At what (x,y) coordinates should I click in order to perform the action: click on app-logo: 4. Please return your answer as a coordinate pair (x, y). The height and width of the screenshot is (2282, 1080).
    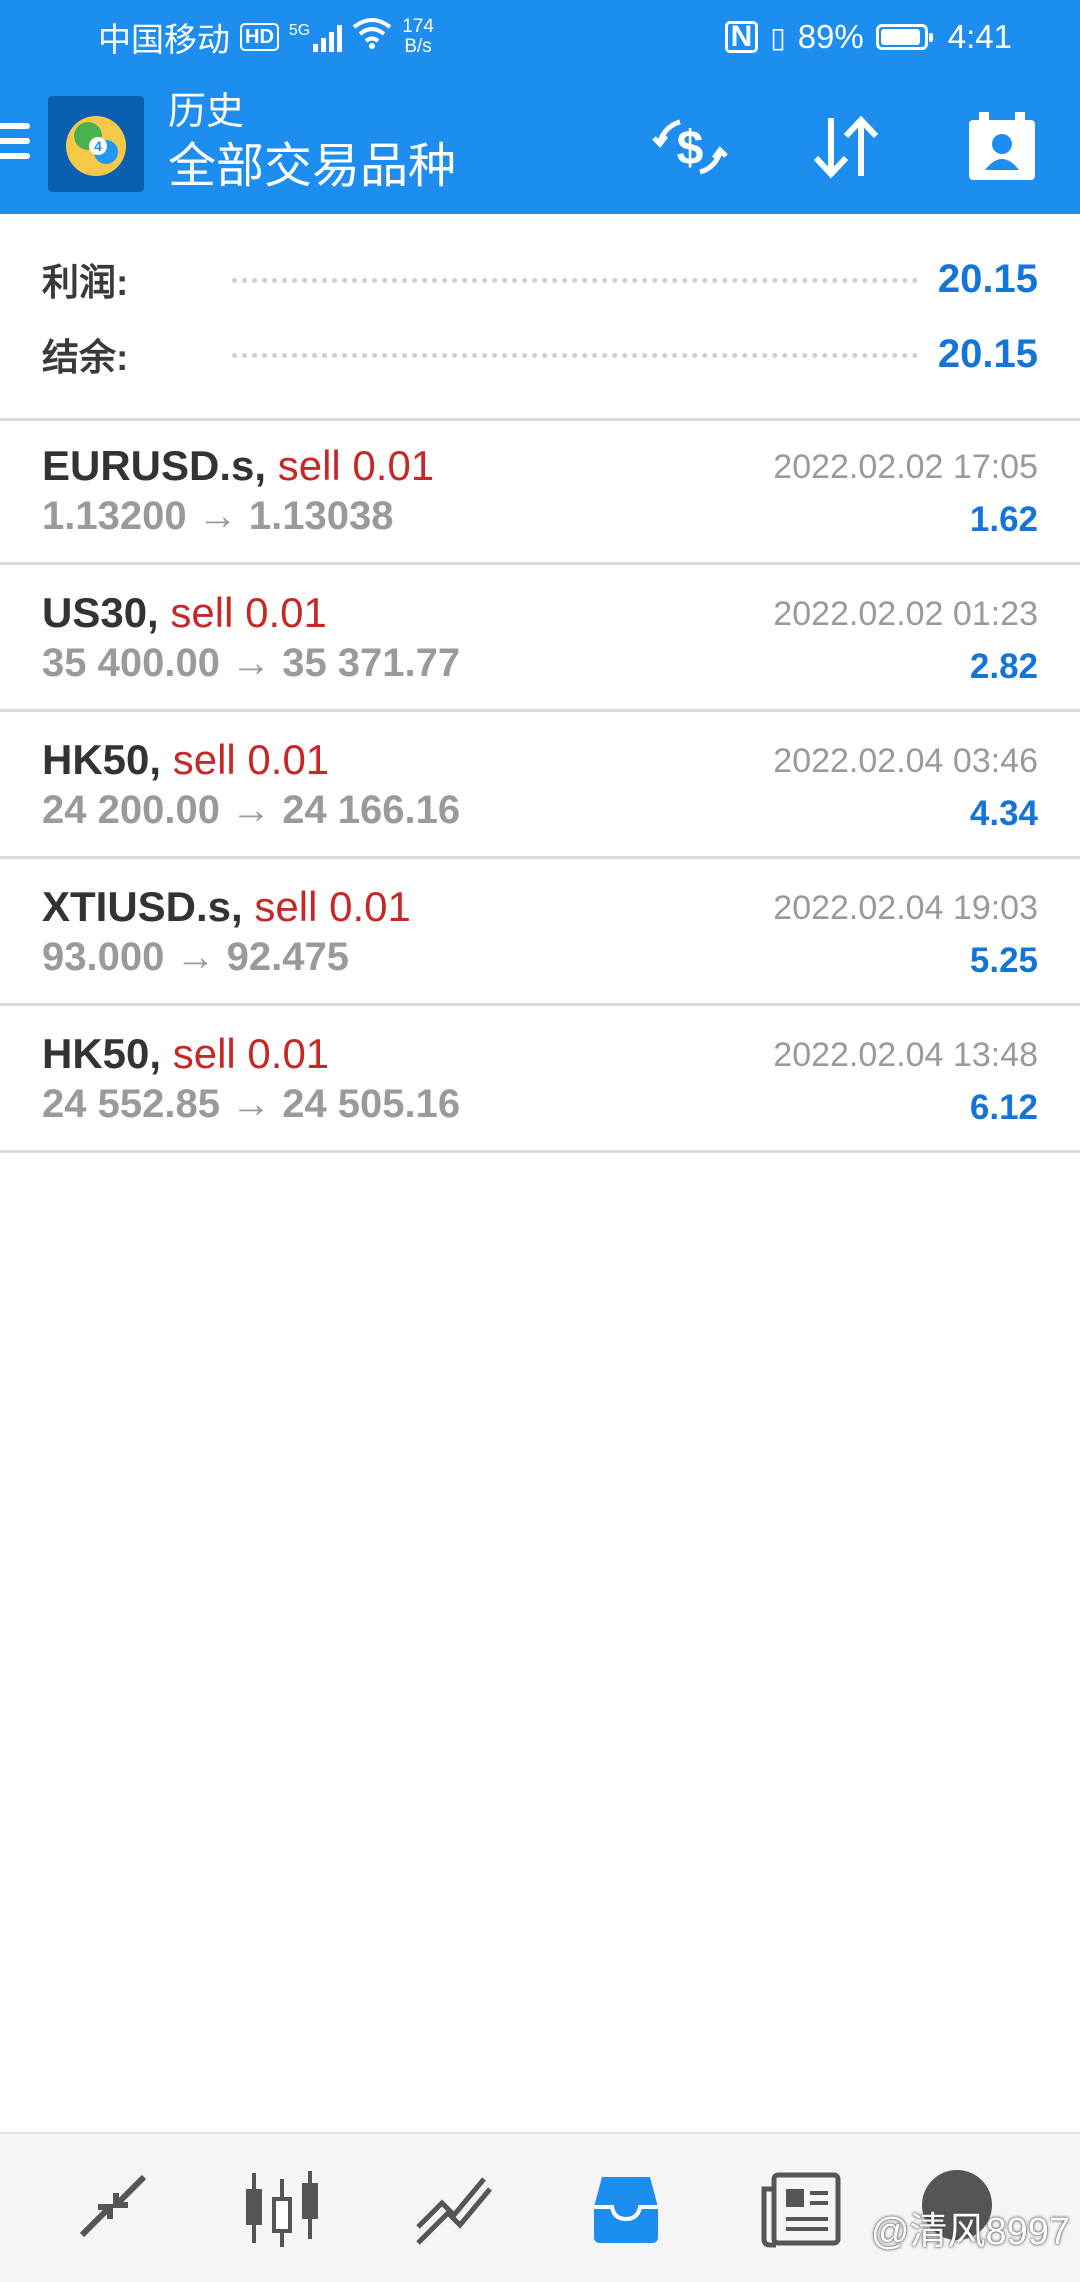
    Looking at the image, I should click on (96, 144).